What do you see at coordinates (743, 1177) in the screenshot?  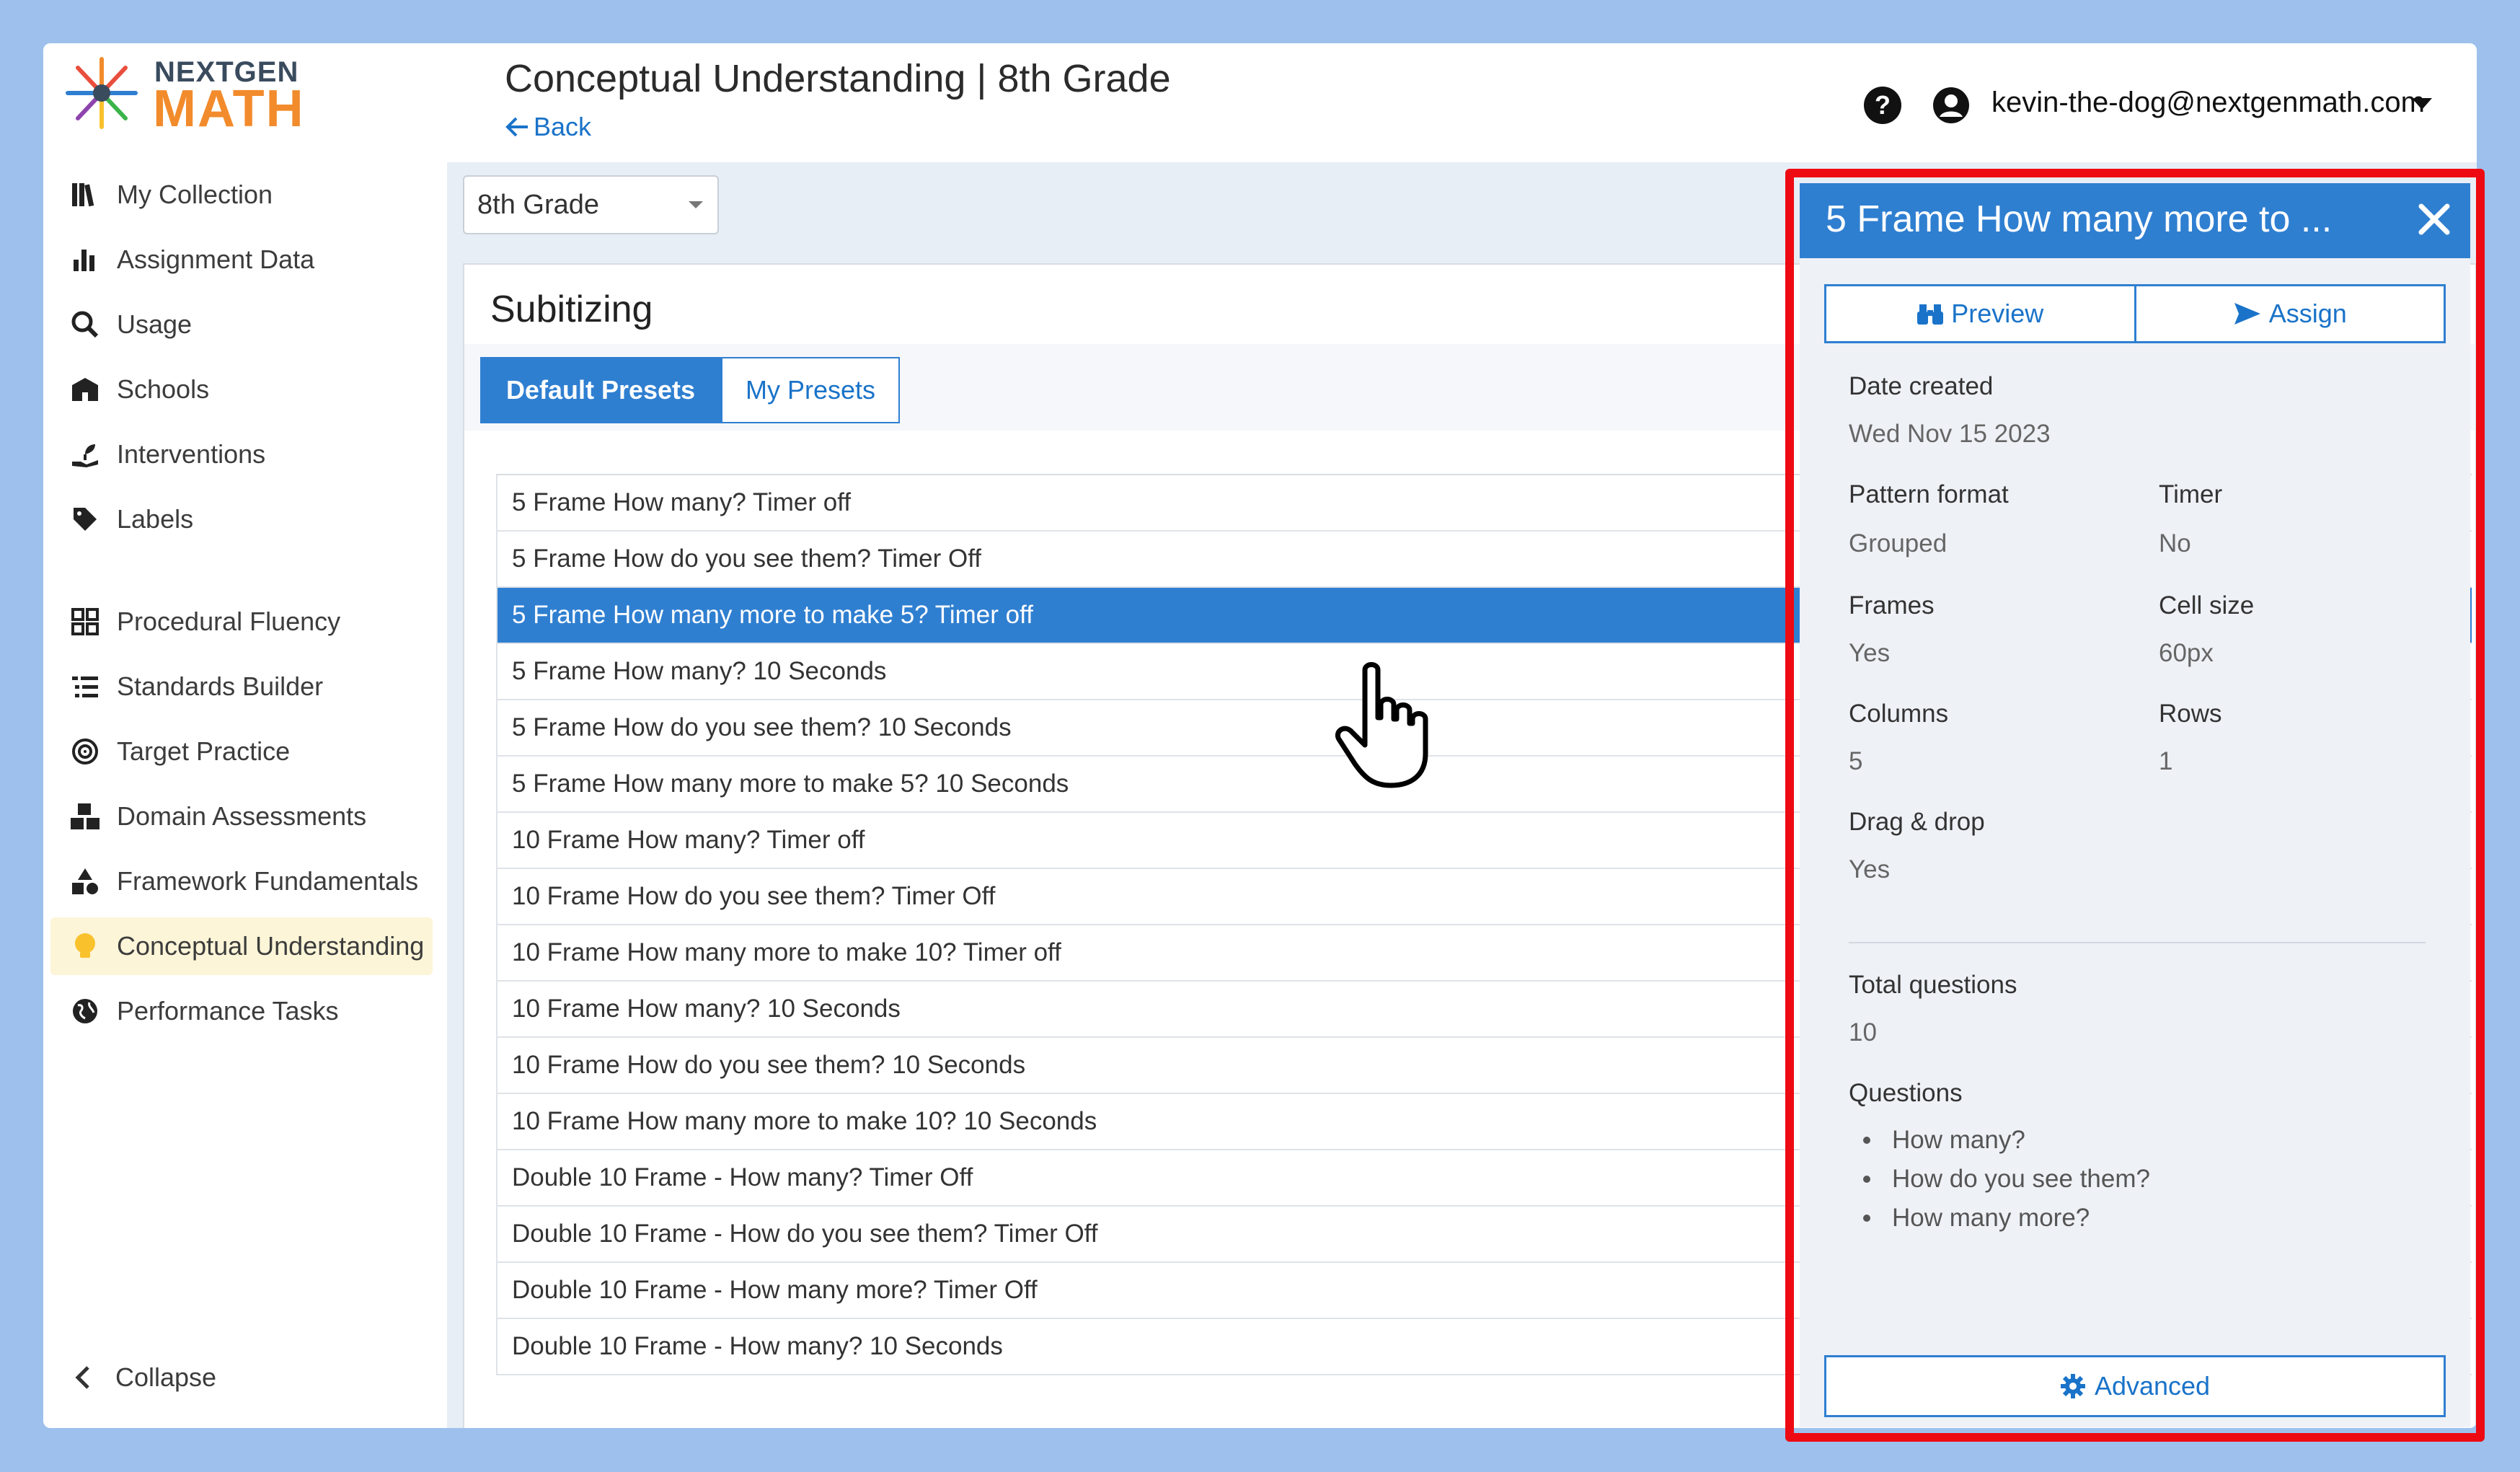 I see `preset-name: Double 10 Frame - How many? Timer Off` at bounding box center [743, 1177].